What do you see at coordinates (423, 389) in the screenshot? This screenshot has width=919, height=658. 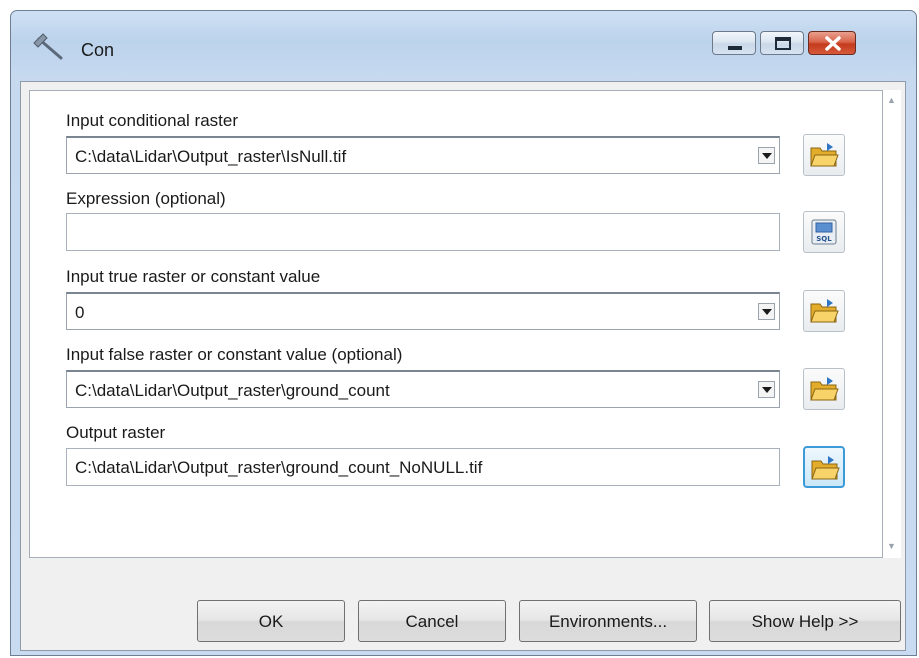 I see `input-false-raster-combo: C:\data\Lidar\Output_raster\ground_count` at bounding box center [423, 389].